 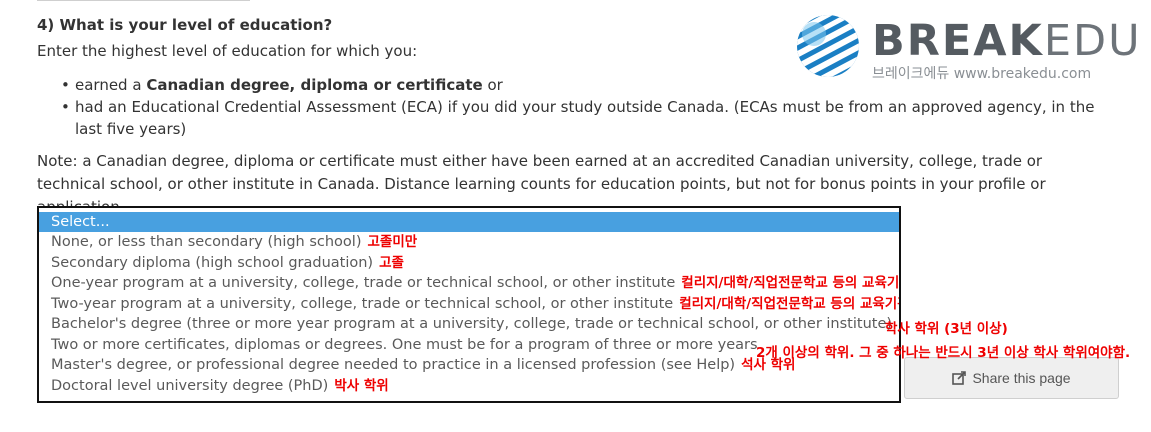 I want to click on korean-annotation: 박사 학위, so click(x=361, y=385).